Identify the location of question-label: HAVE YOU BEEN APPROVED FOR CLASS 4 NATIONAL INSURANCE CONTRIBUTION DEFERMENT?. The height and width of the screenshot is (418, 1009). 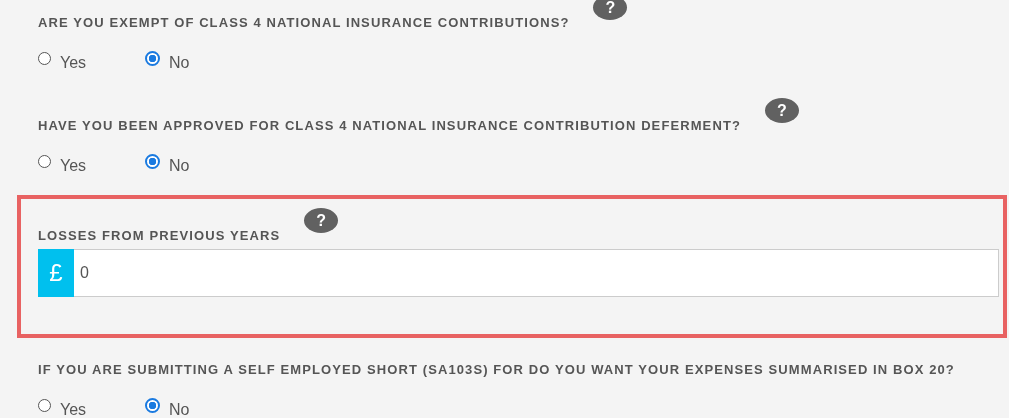
(389, 126).